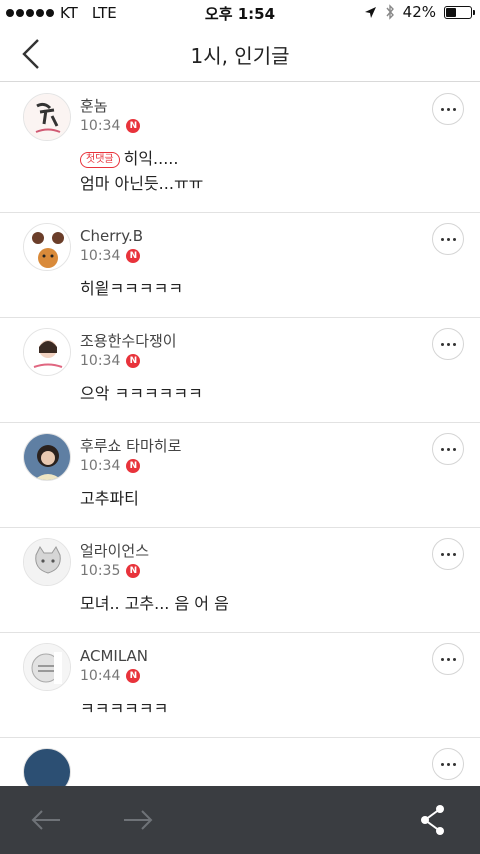 The height and width of the screenshot is (854, 480). Describe the element at coordinates (280, 603) in the screenshot. I see `comment-content: 모녀.. 고추... 음 어 음` at that location.